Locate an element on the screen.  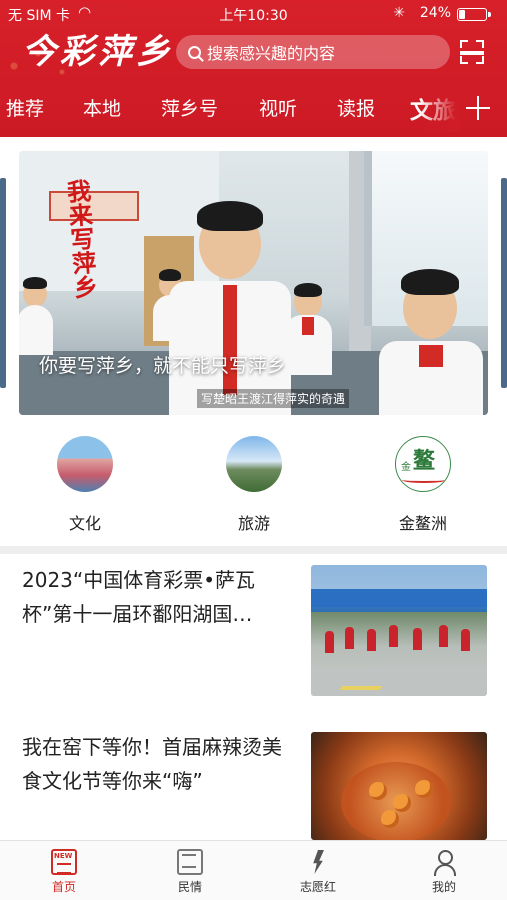
nav-label: 首页 is located at coordinates (63, 887).